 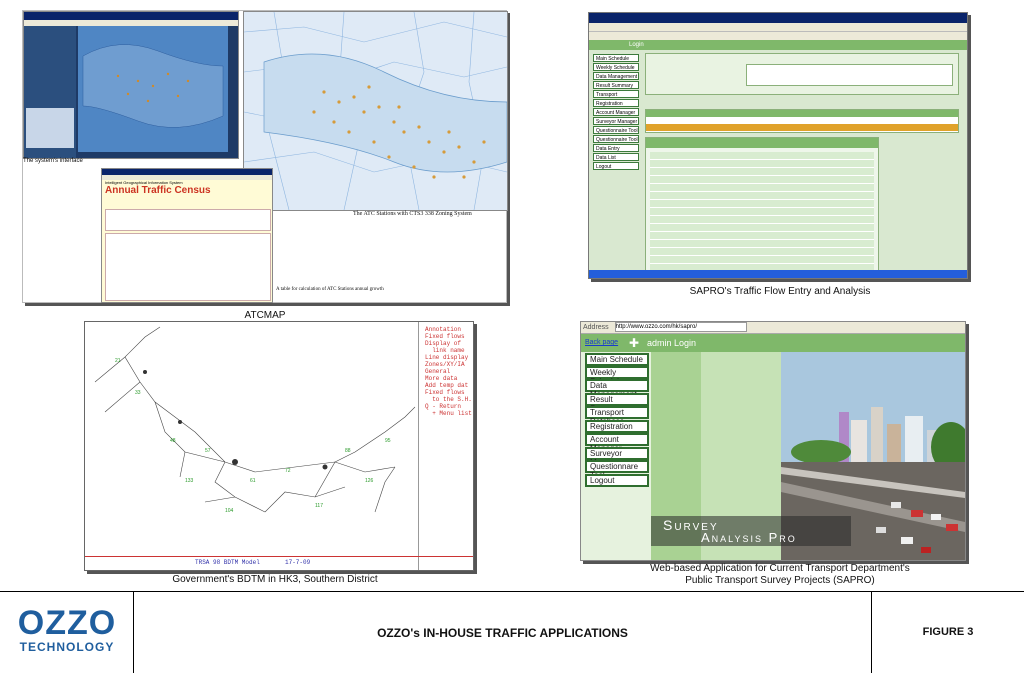 I want to click on menu-transport-database: Transport Database, so click(x=617, y=416).